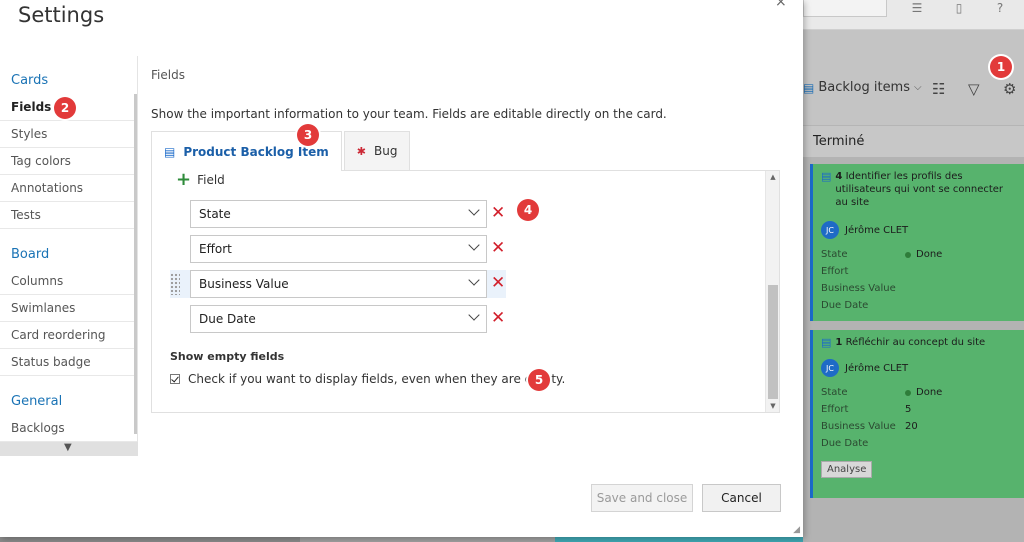 This screenshot has height=542, width=1024. I want to click on add-field-button: + Field, so click(200, 179).